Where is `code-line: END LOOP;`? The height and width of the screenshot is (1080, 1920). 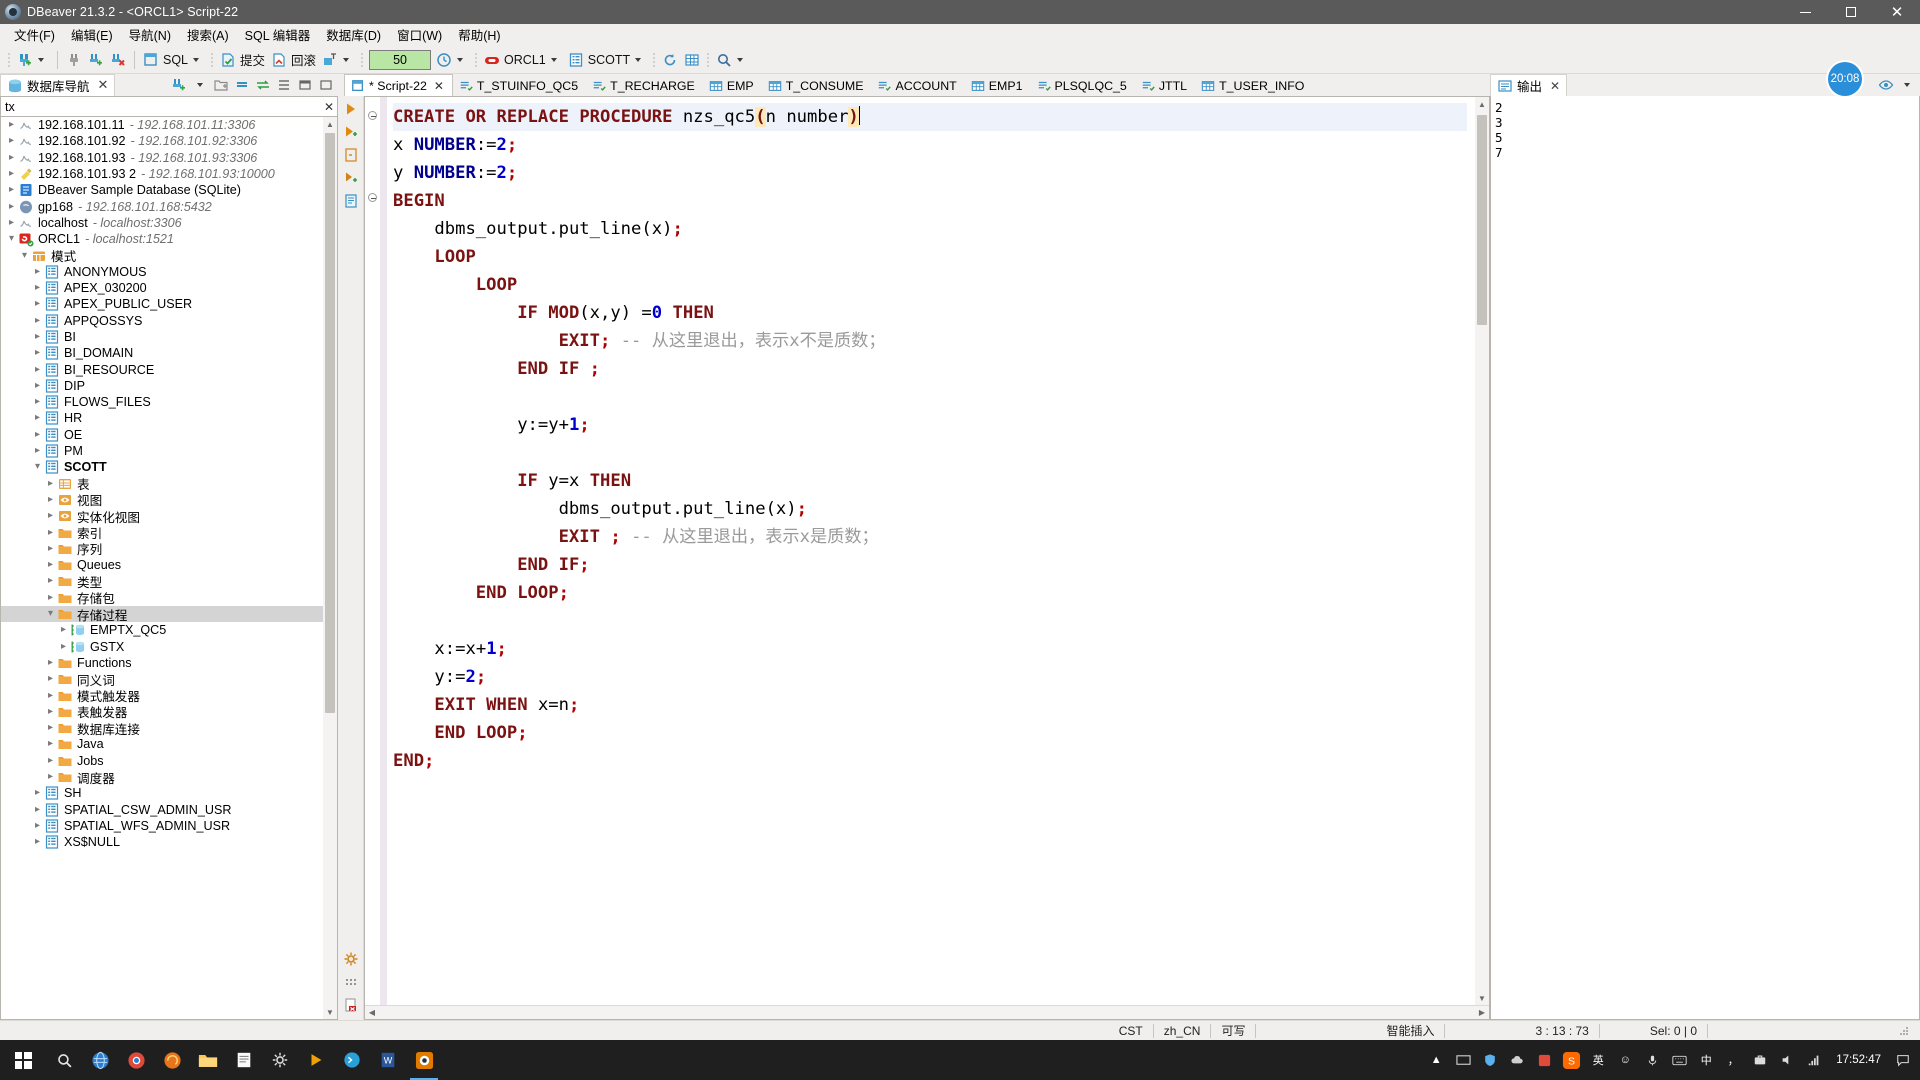 code-line: END LOOP; is located at coordinates (941, 733).